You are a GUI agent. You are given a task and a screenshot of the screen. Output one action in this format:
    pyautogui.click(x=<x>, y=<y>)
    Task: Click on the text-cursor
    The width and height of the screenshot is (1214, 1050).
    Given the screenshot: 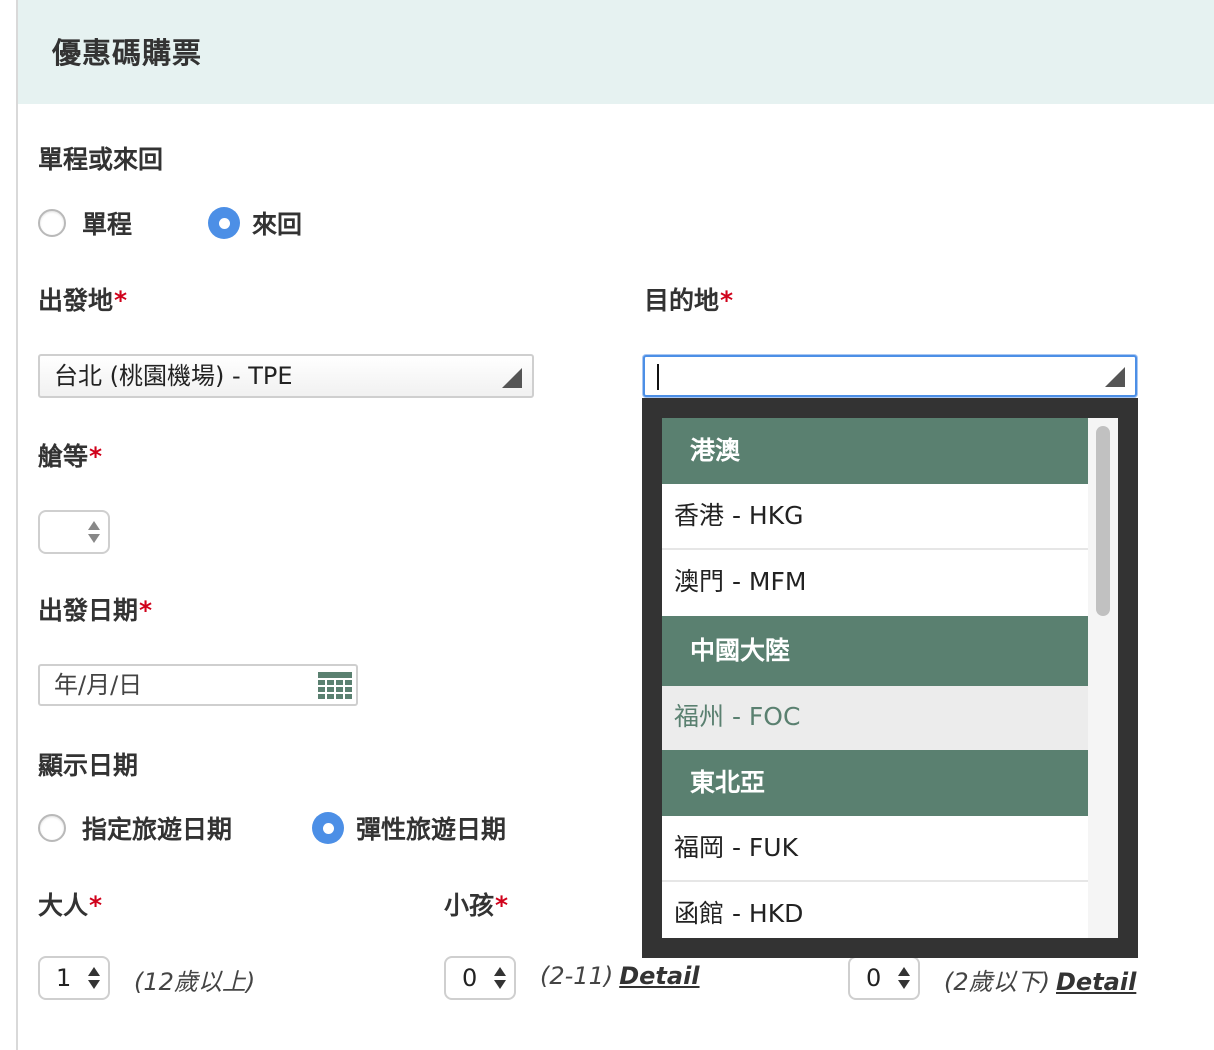 What is the action you would take?
    pyautogui.click(x=658, y=377)
    